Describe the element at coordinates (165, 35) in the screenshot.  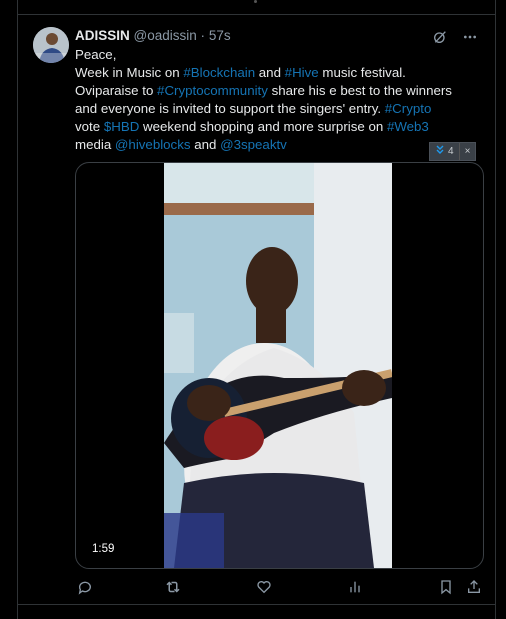
I see `author-handle: @oadissin` at that location.